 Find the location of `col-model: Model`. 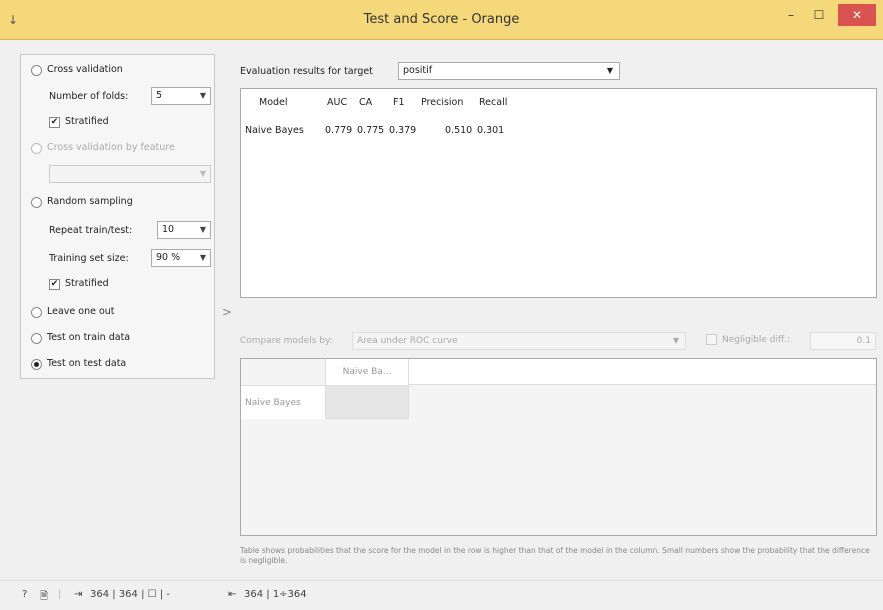

col-model: Model is located at coordinates (273, 102).